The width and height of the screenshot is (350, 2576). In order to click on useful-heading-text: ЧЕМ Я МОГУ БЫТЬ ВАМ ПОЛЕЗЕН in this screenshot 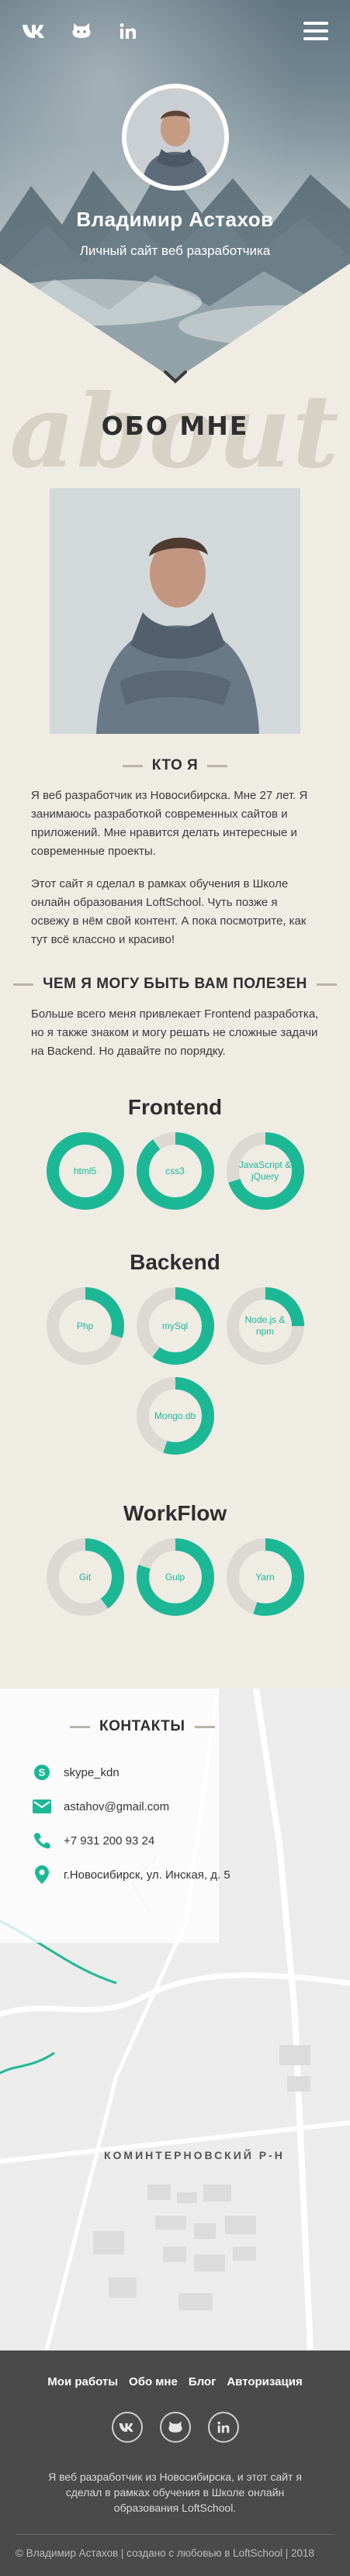, I will do `click(175, 984)`.